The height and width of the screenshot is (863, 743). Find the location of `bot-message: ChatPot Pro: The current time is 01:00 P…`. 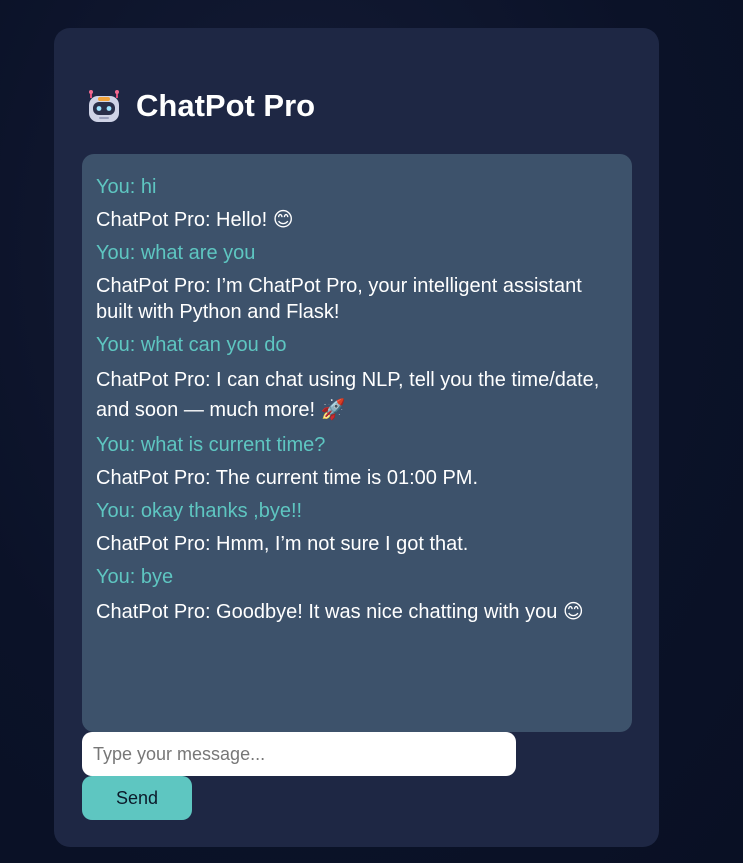

bot-message: ChatPot Pro: The current time is 01:00 P… is located at coordinates (287, 478).